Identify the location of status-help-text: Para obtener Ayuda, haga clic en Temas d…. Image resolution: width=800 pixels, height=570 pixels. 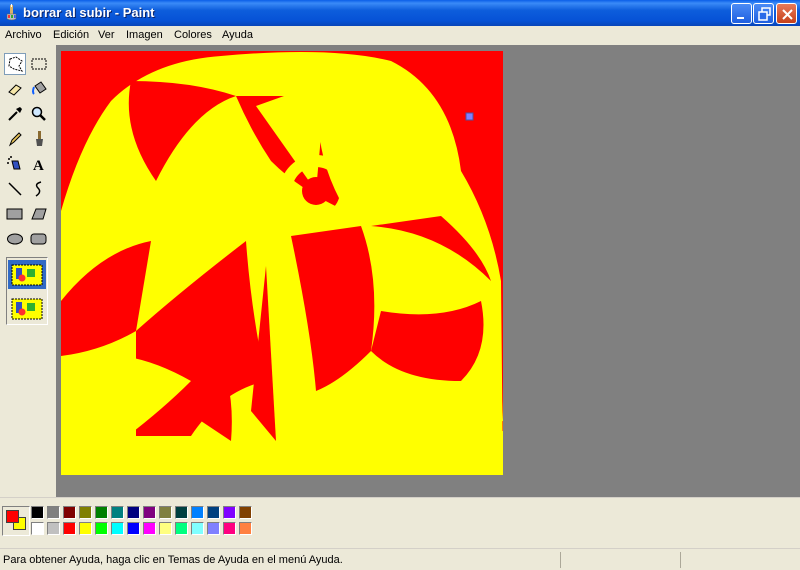
(173, 560).